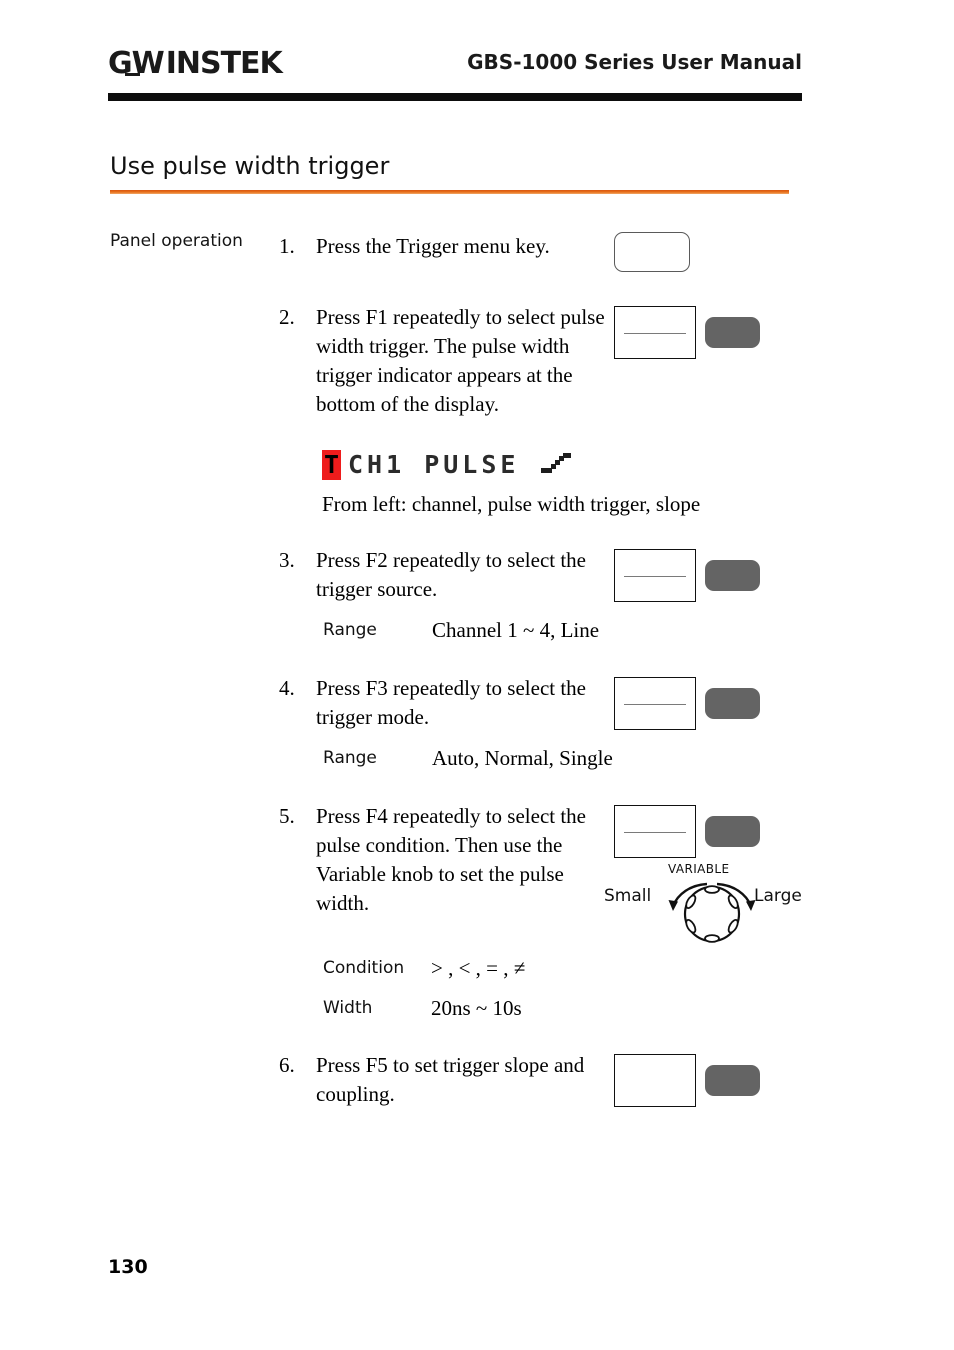 This screenshot has width=954, height=1350. I want to click on range-value: Channel 1 ~ 4, Line, so click(516, 630).